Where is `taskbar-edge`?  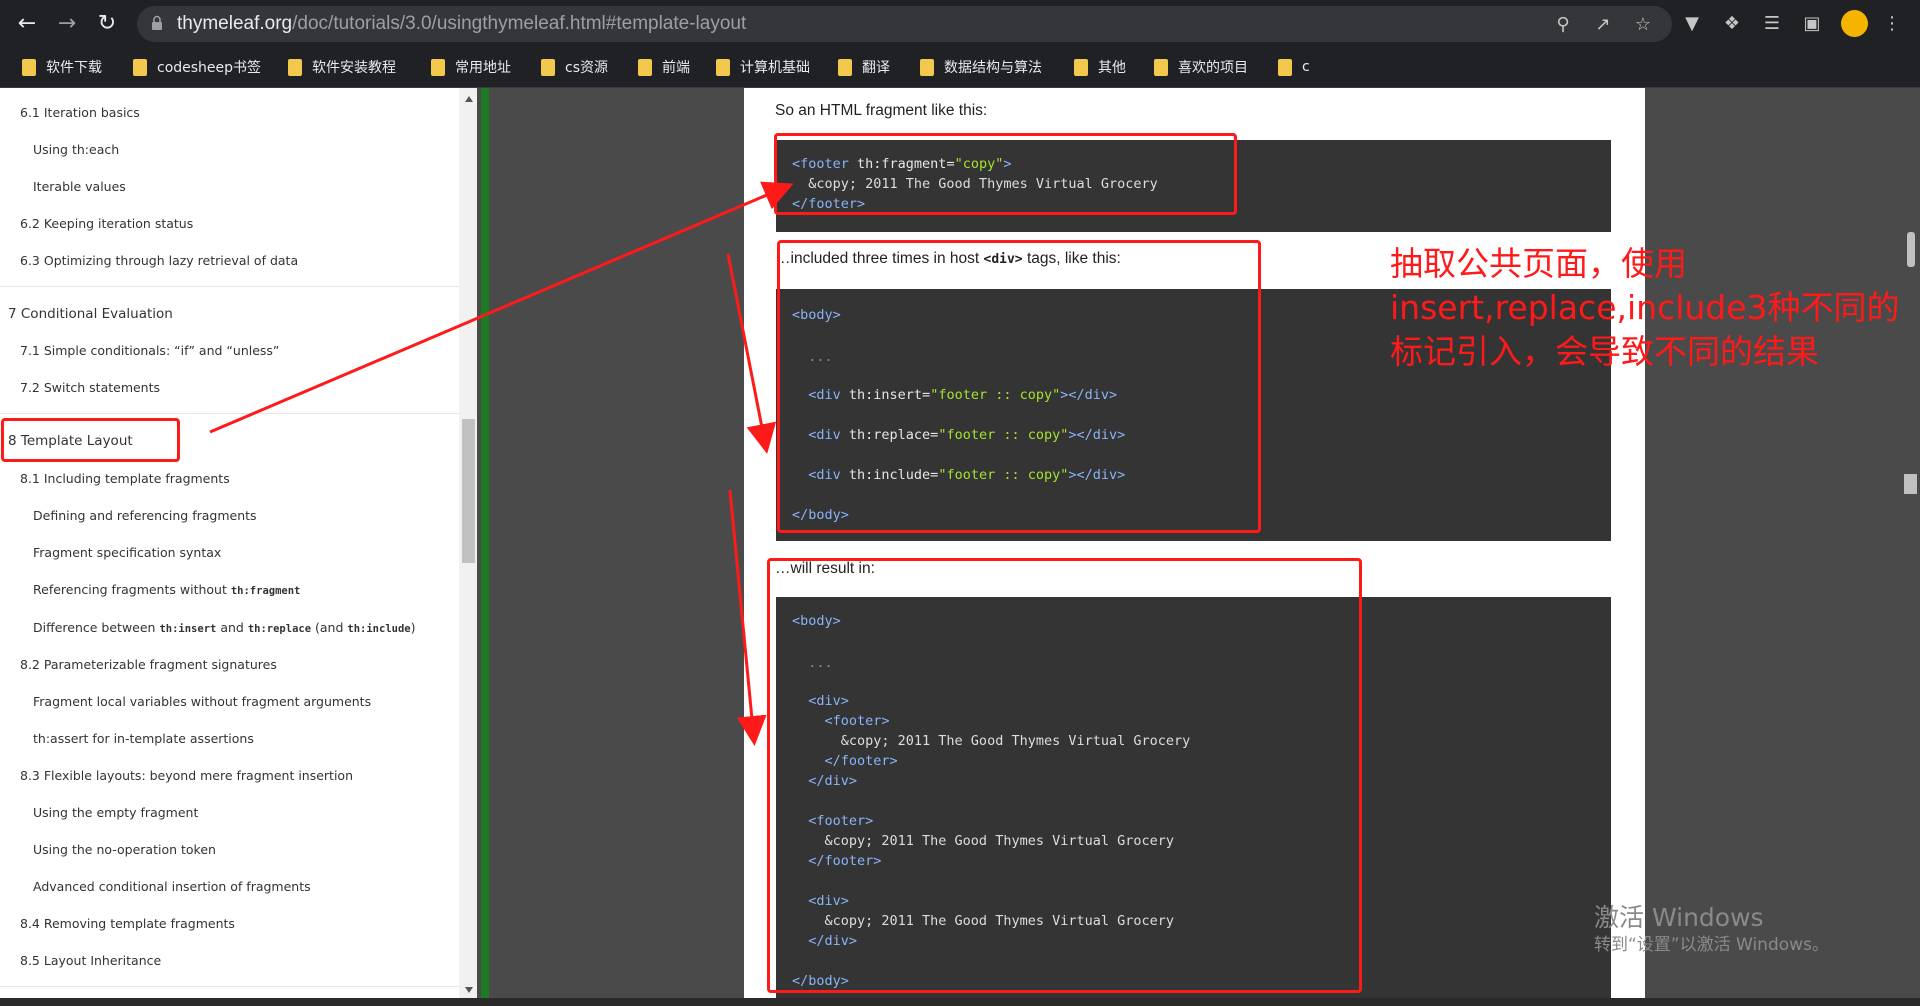
taskbar-edge is located at coordinates (960, 1002).